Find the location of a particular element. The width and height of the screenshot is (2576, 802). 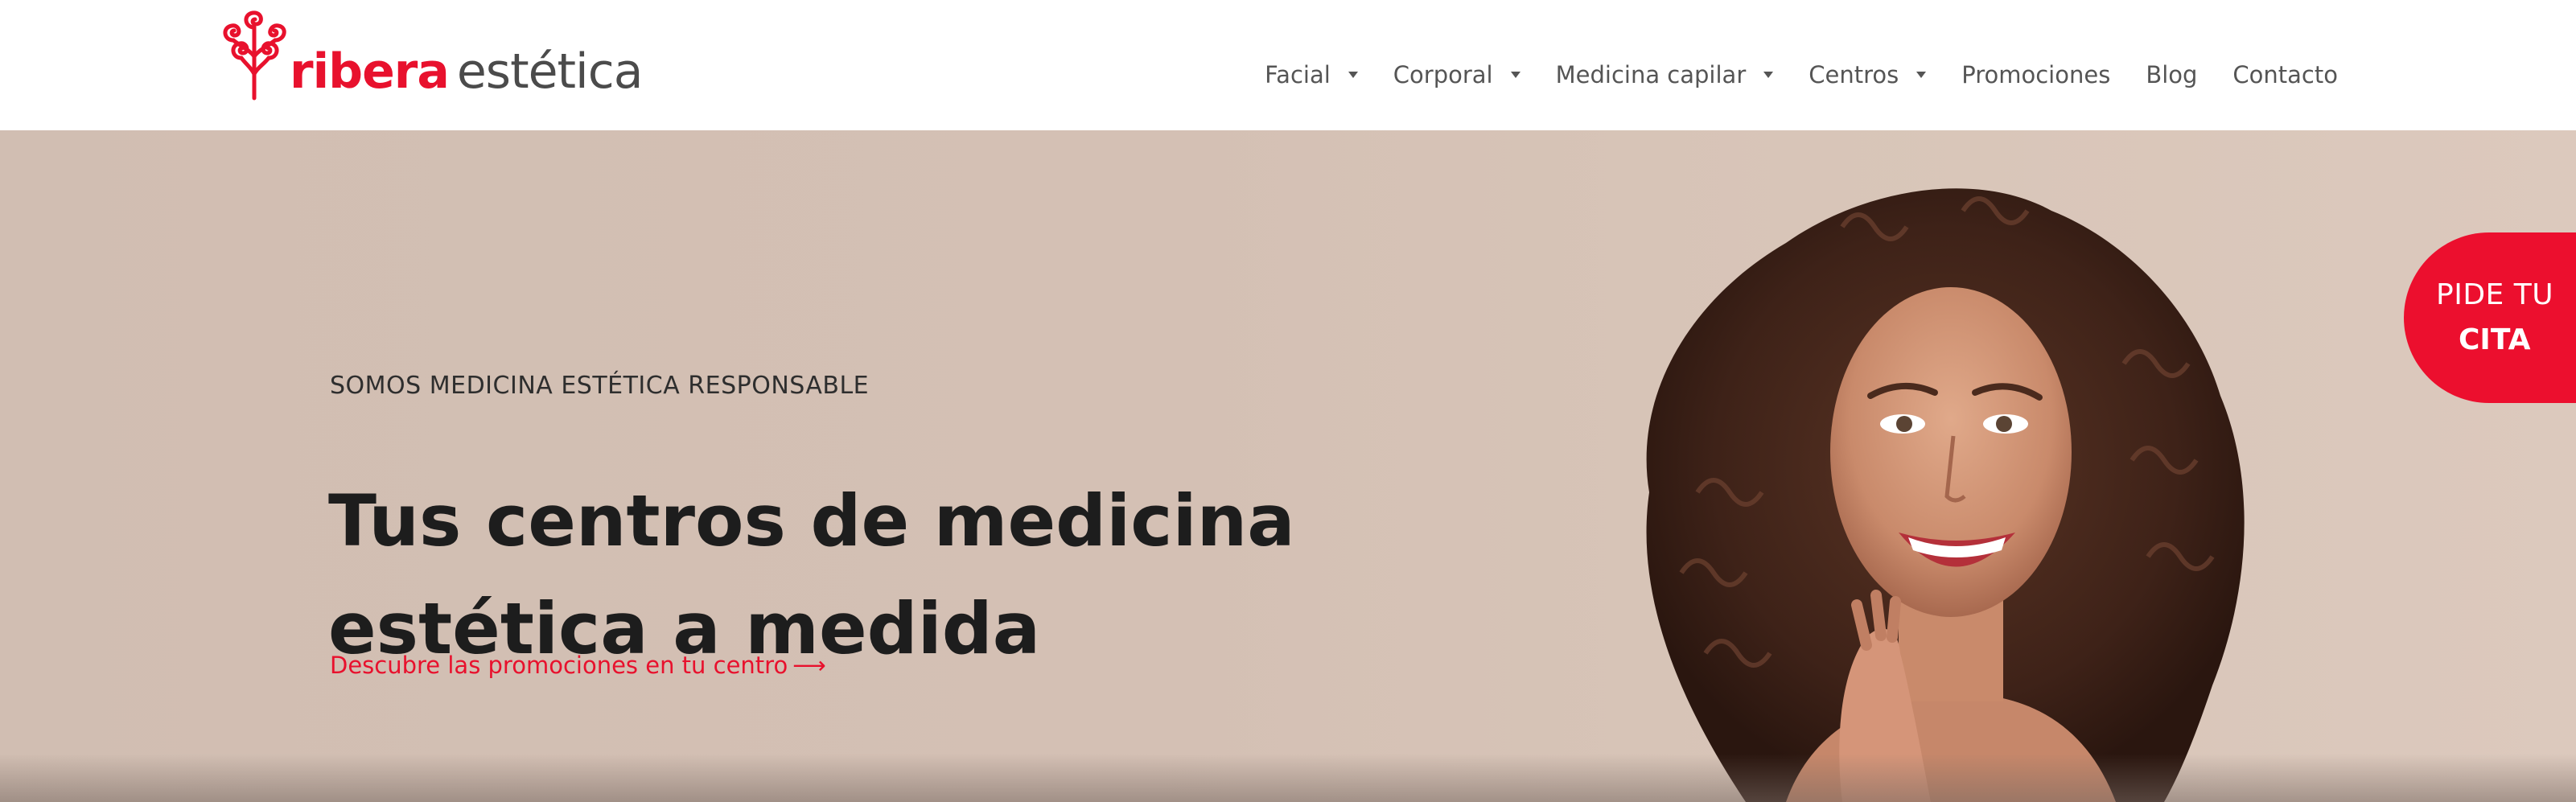

nav-item-contacto: Contacto is located at coordinates (2285, 74).